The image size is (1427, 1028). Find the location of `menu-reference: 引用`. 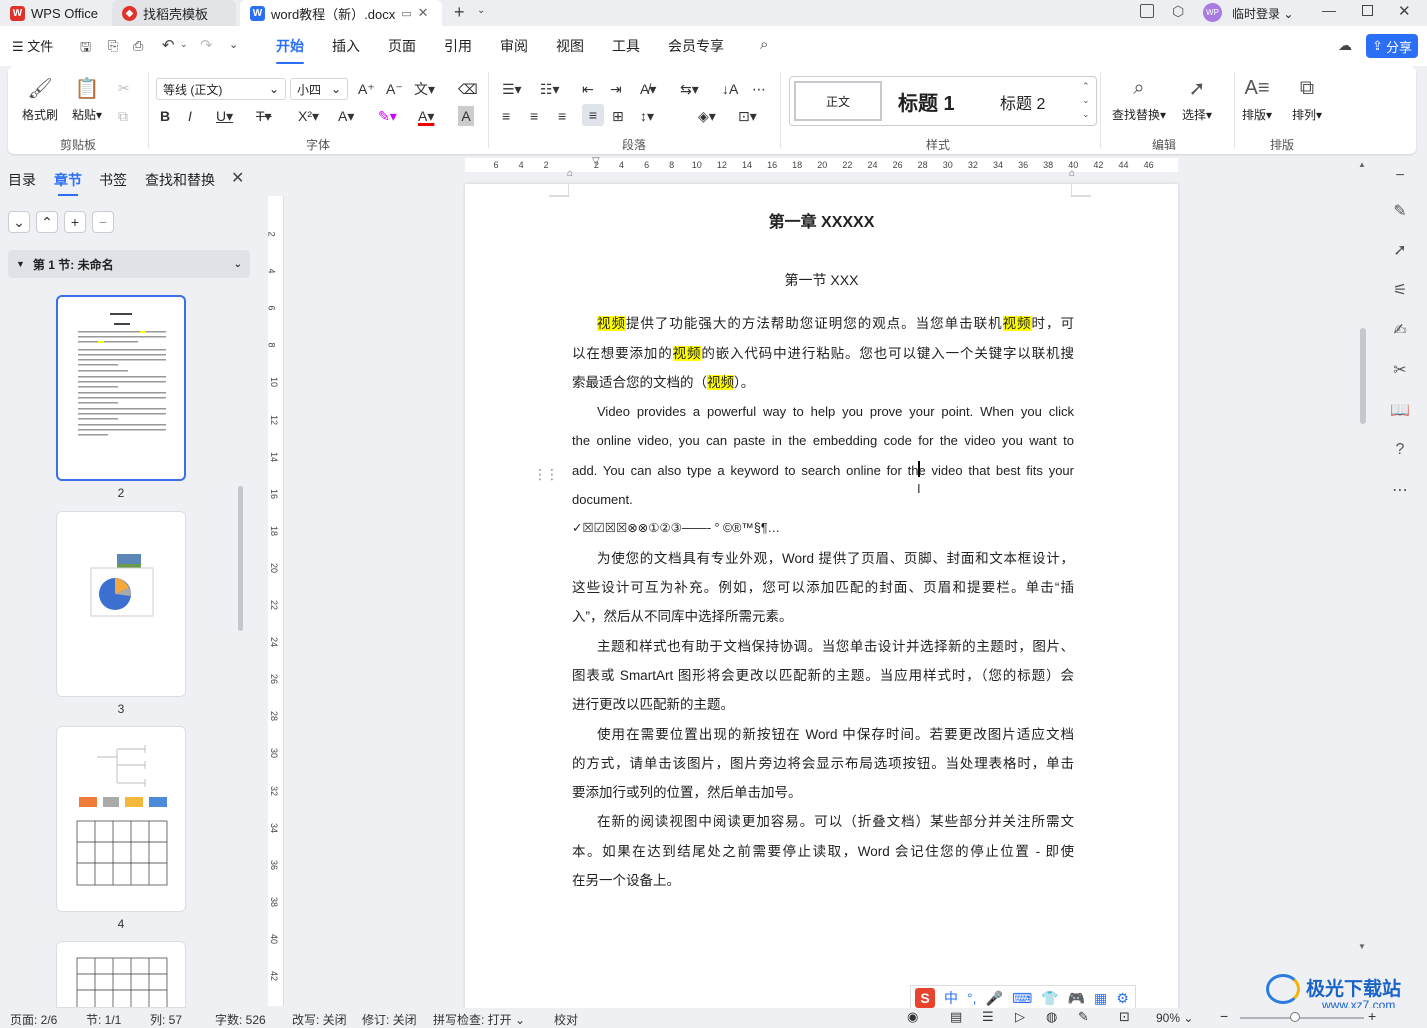

menu-reference: 引用 is located at coordinates (458, 46).